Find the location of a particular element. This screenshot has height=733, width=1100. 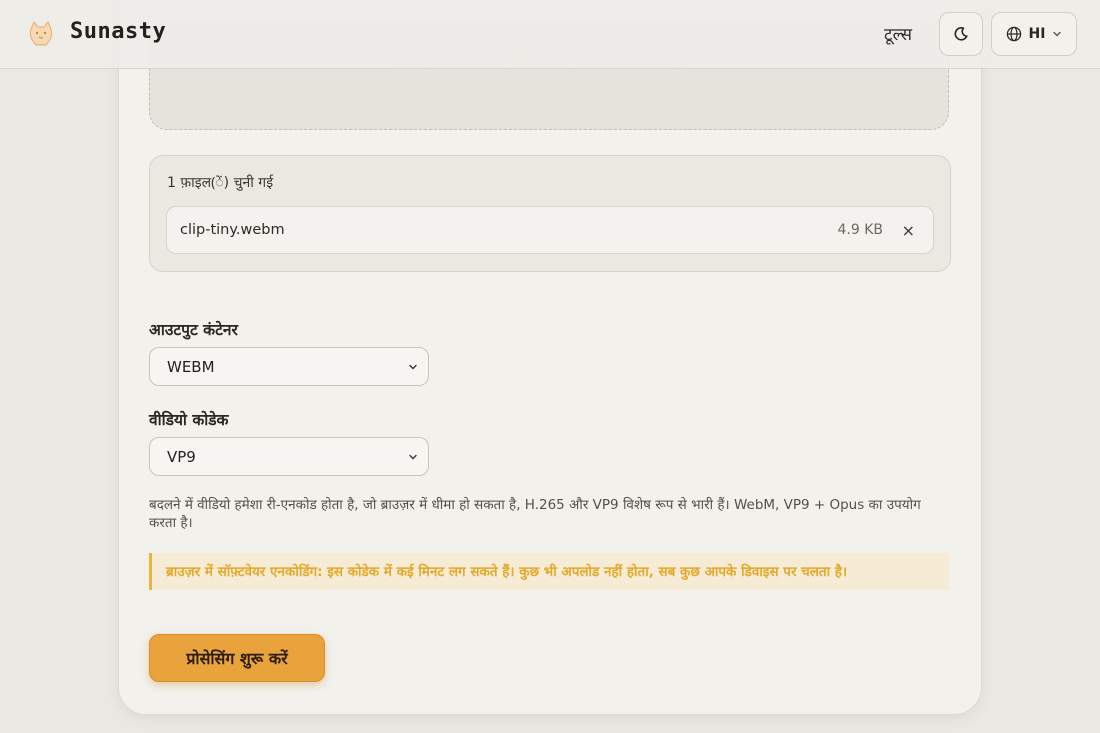

theme-toggle-button is located at coordinates (961, 34).